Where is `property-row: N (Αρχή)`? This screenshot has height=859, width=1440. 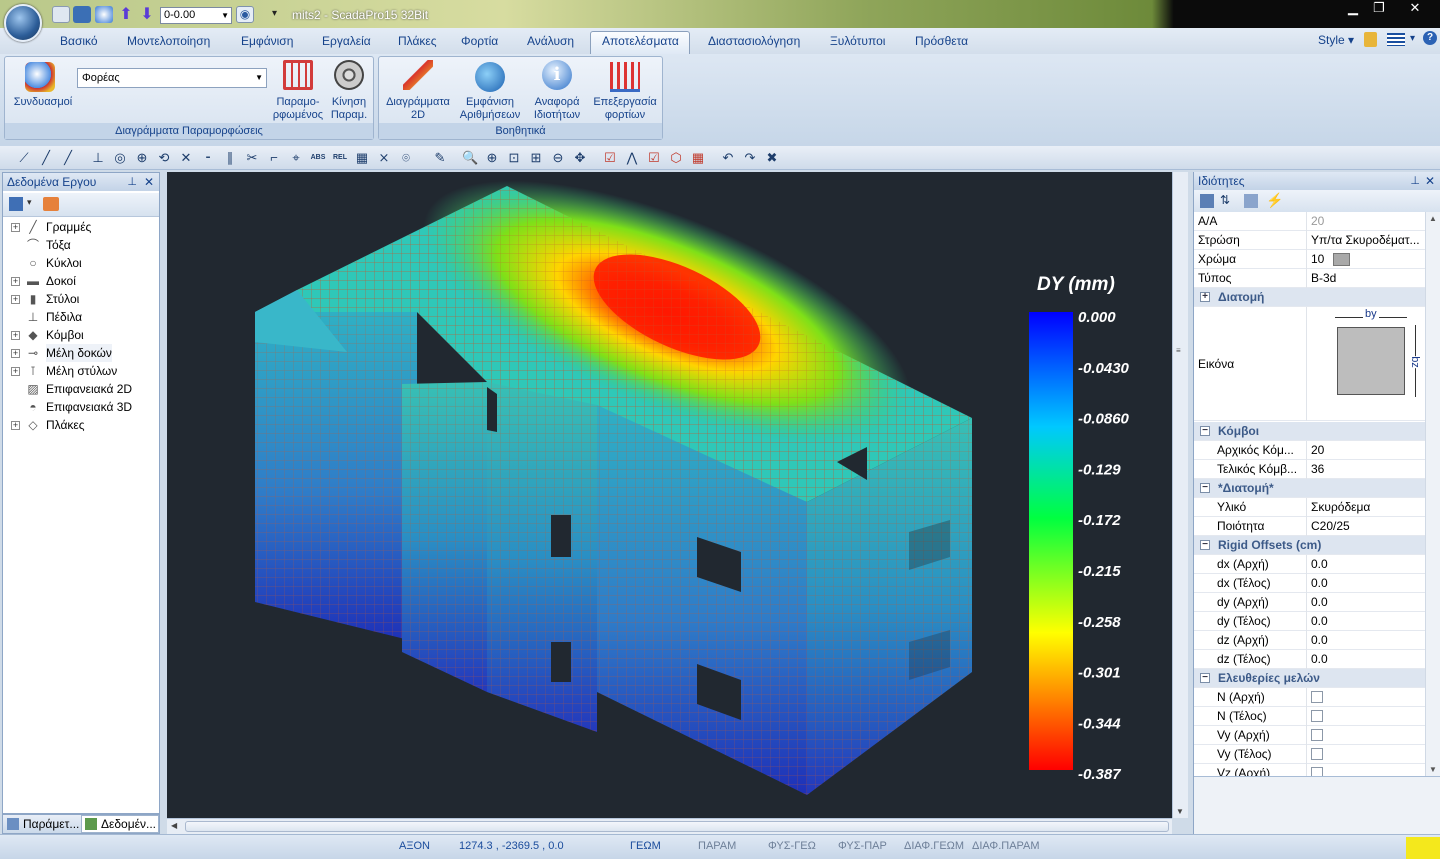 property-row: N (Αρχή) is located at coordinates (1310, 698).